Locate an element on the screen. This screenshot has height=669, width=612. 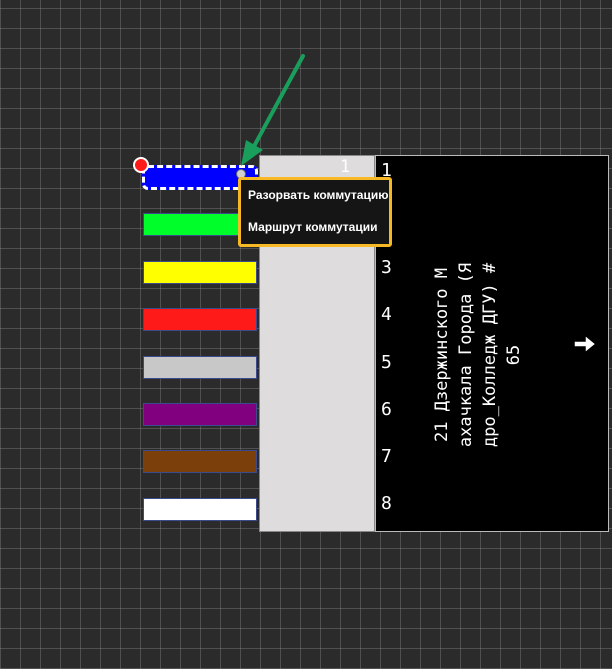
annotation-arrow-icon is located at coordinates (273, 110).